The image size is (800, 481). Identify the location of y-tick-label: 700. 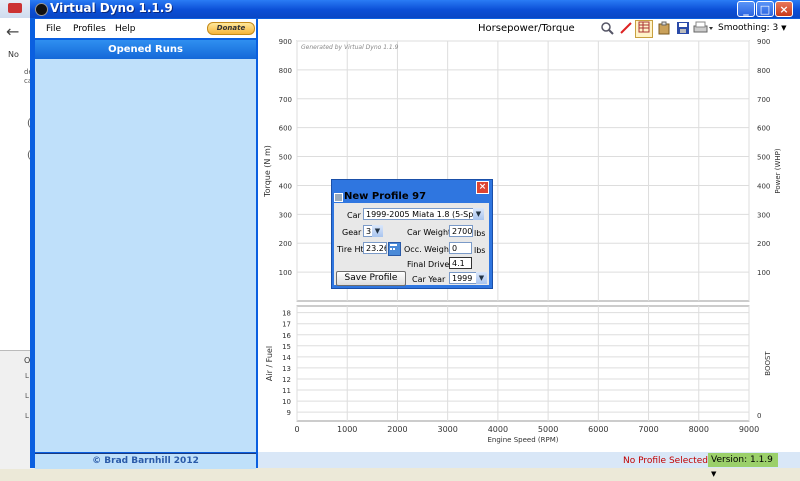
(285, 100).